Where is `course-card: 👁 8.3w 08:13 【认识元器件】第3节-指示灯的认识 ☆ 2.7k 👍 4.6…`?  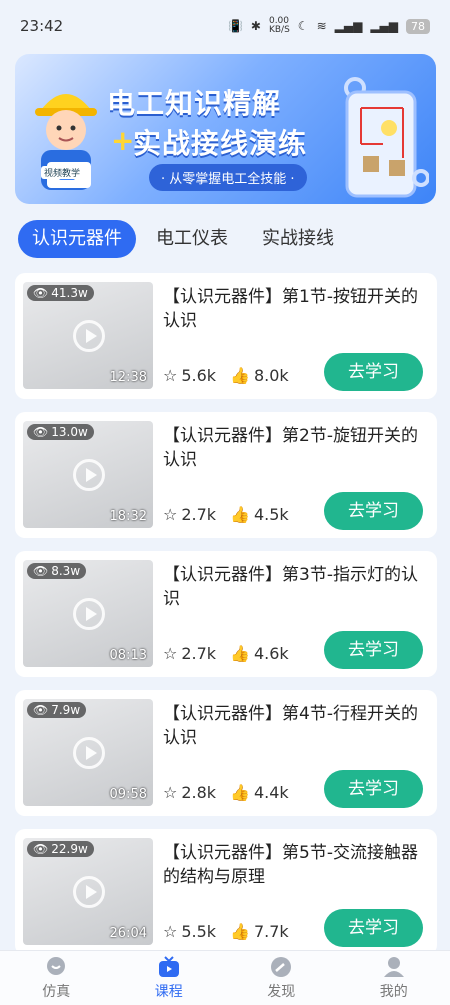
course-card: 👁 8.3w 08:13 【认识元器件】第3节-指示灯的认识 ☆ 2.7k 👍 4.6… is located at coordinates (226, 614).